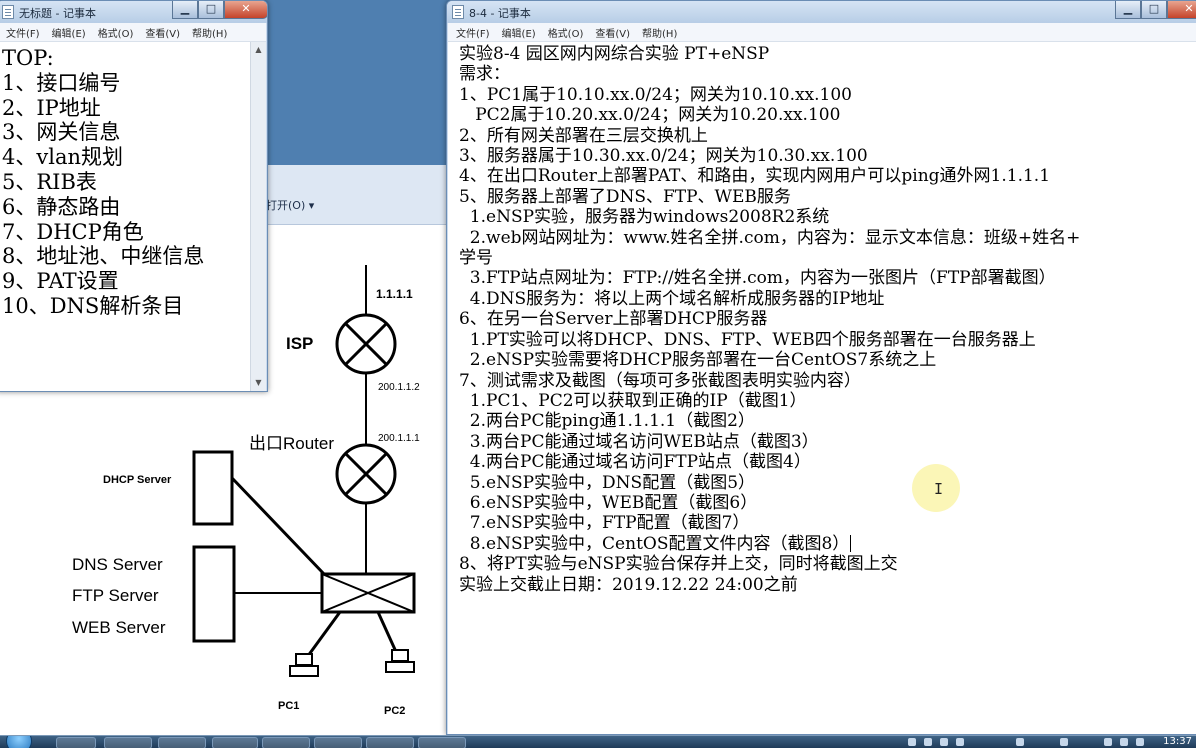  What do you see at coordinates (583, 135) in the screenshot?
I see `text-line: 2、所有网关部署在三层交换机上` at bounding box center [583, 135].